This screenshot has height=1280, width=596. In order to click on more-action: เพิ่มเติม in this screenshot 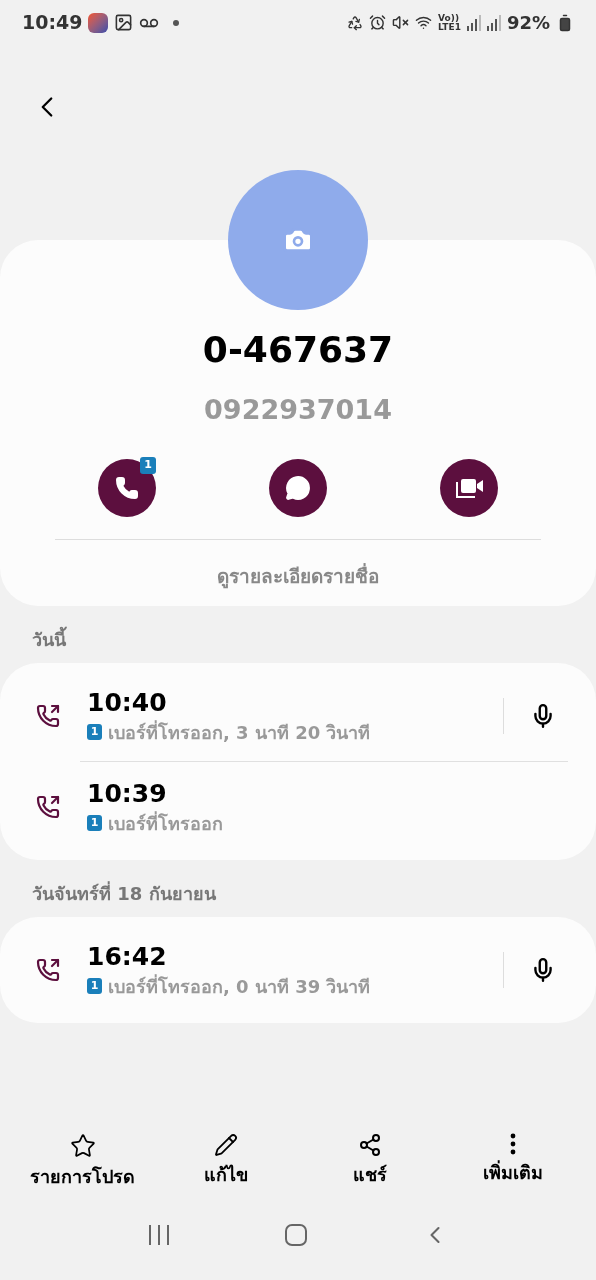, I will do `click(513, 1161)`.